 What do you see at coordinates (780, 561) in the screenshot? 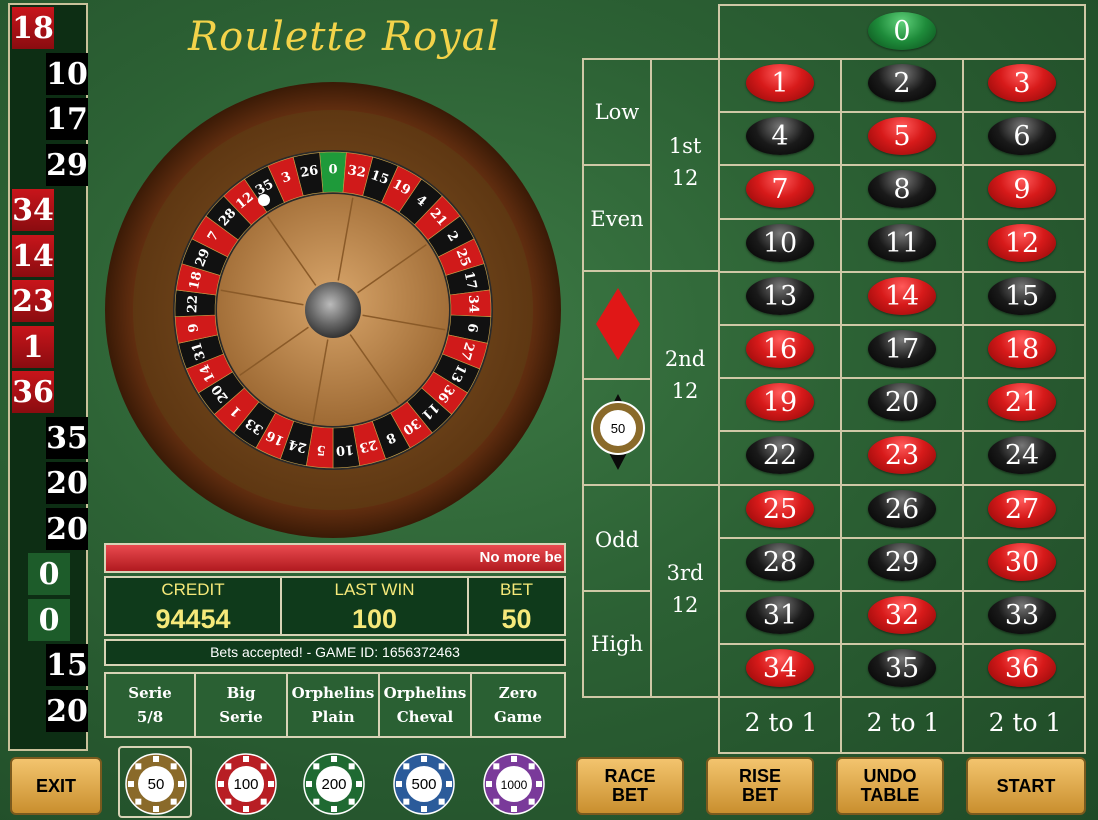
I see `number-28: 28` at bounding box center [780, 561].